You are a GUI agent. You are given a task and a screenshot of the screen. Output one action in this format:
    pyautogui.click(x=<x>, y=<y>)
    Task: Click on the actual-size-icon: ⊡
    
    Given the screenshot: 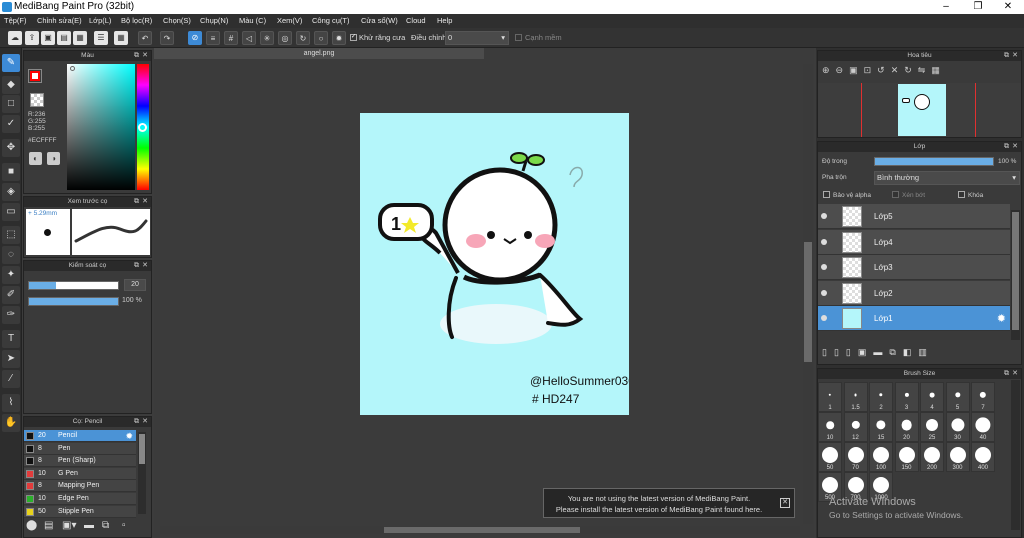 What is the action you would take?
    pyautogui.click(x=871, y=70)
    